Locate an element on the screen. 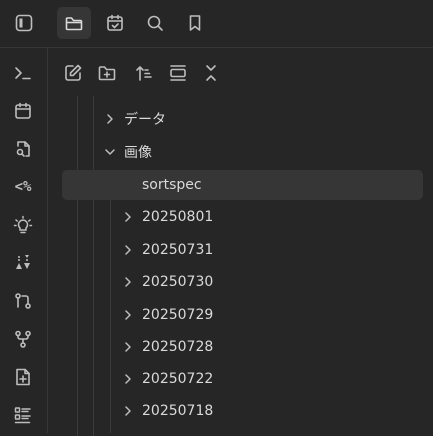 The width and height of the screenshot is (433, 436). lightbulb-icon is located at coordinates (23, 224).